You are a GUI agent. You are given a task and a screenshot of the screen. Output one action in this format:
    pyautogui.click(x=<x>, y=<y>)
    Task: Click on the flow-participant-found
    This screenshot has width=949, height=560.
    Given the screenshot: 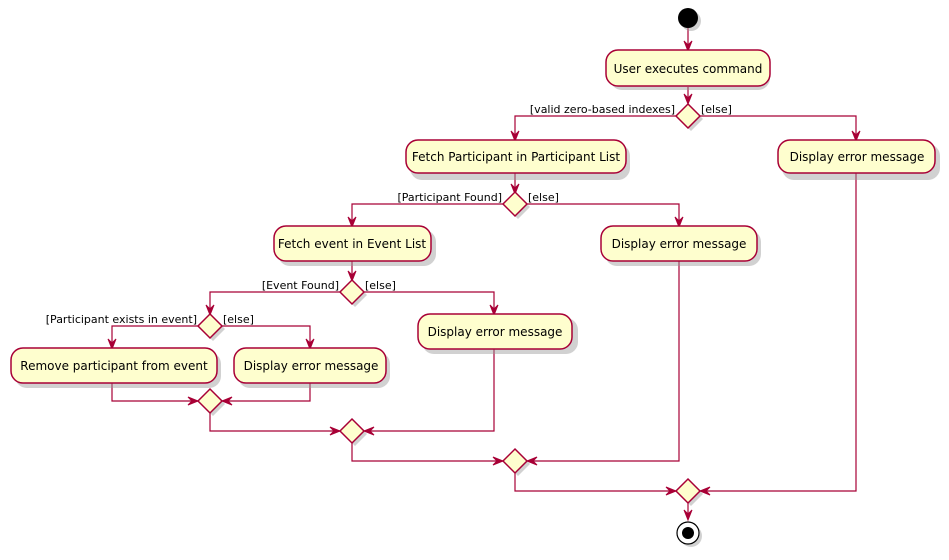 What is the action you would take?
    pyautogui.click(x=427, y=214)
    